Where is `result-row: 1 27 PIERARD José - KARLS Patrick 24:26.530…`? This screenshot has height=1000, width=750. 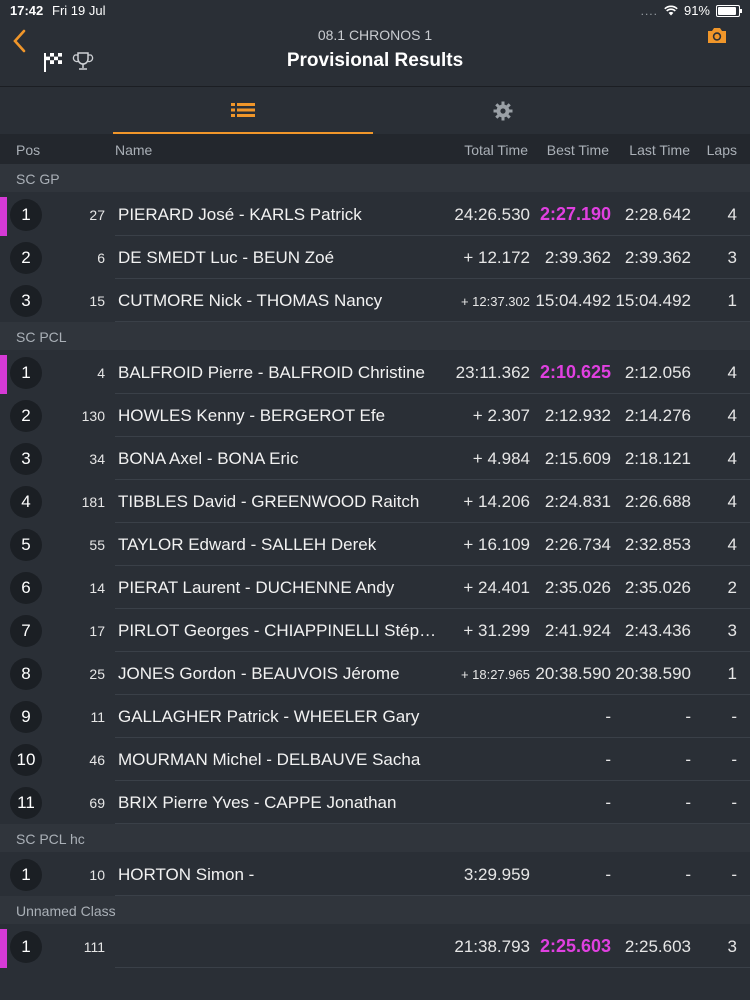 result-row: 1 27 PIERARD José - KARLS Patrick 24:26.530… is located at coordinates (375, 214).